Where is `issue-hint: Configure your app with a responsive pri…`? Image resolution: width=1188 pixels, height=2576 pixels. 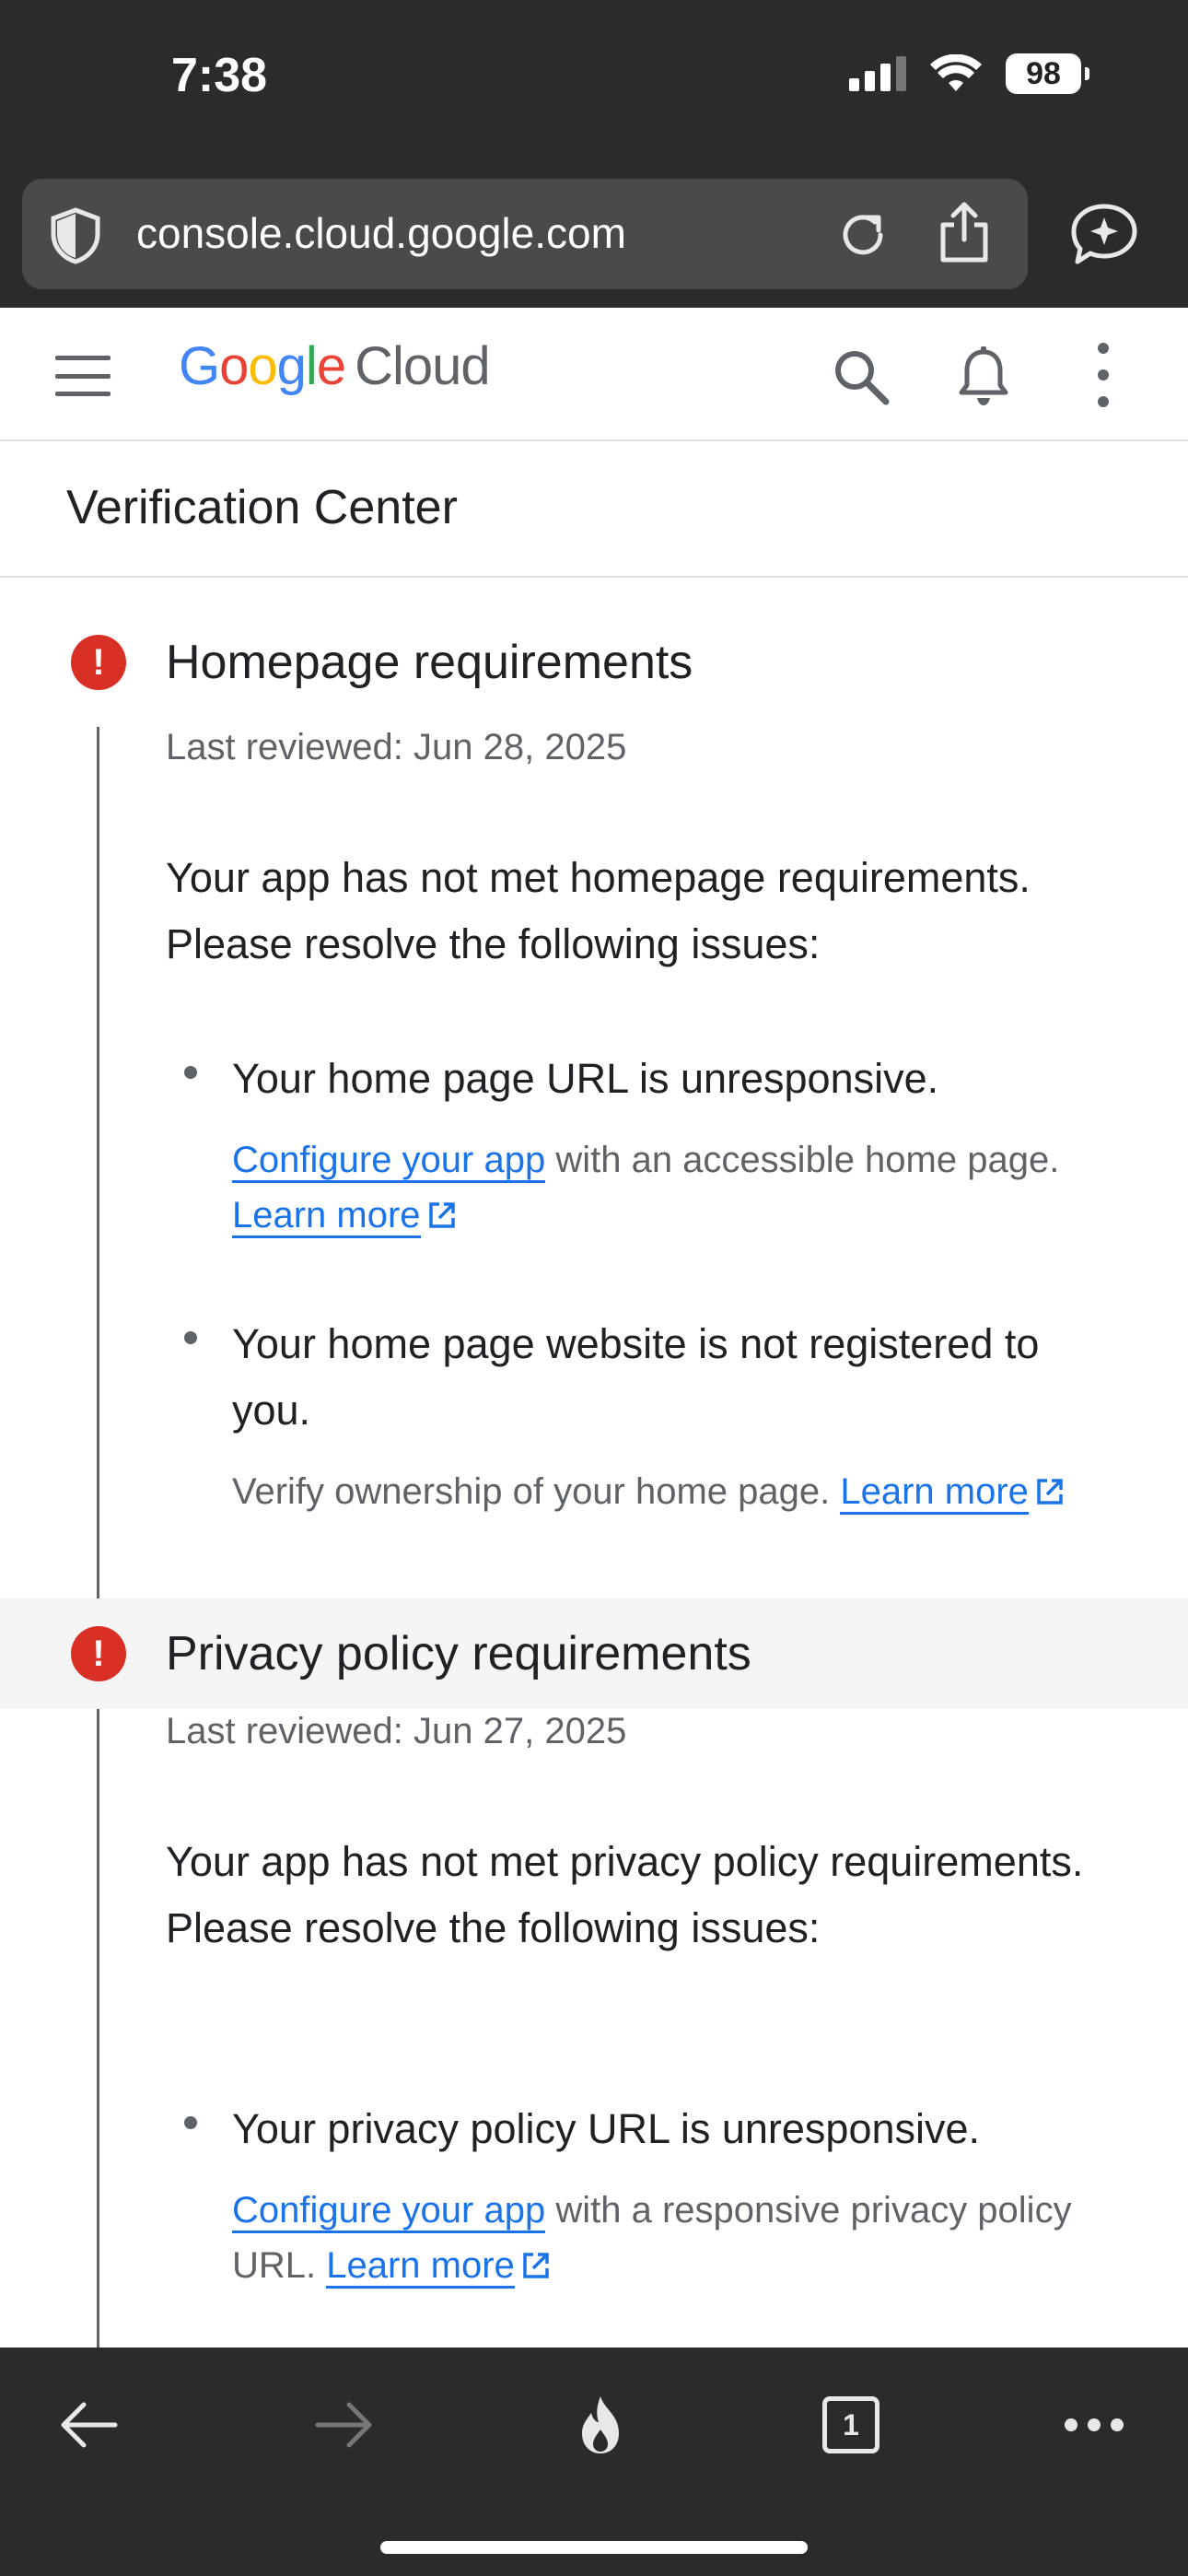 issue-hint: Configure your app with a responsive pri… is located at coordinates (683, 2238).